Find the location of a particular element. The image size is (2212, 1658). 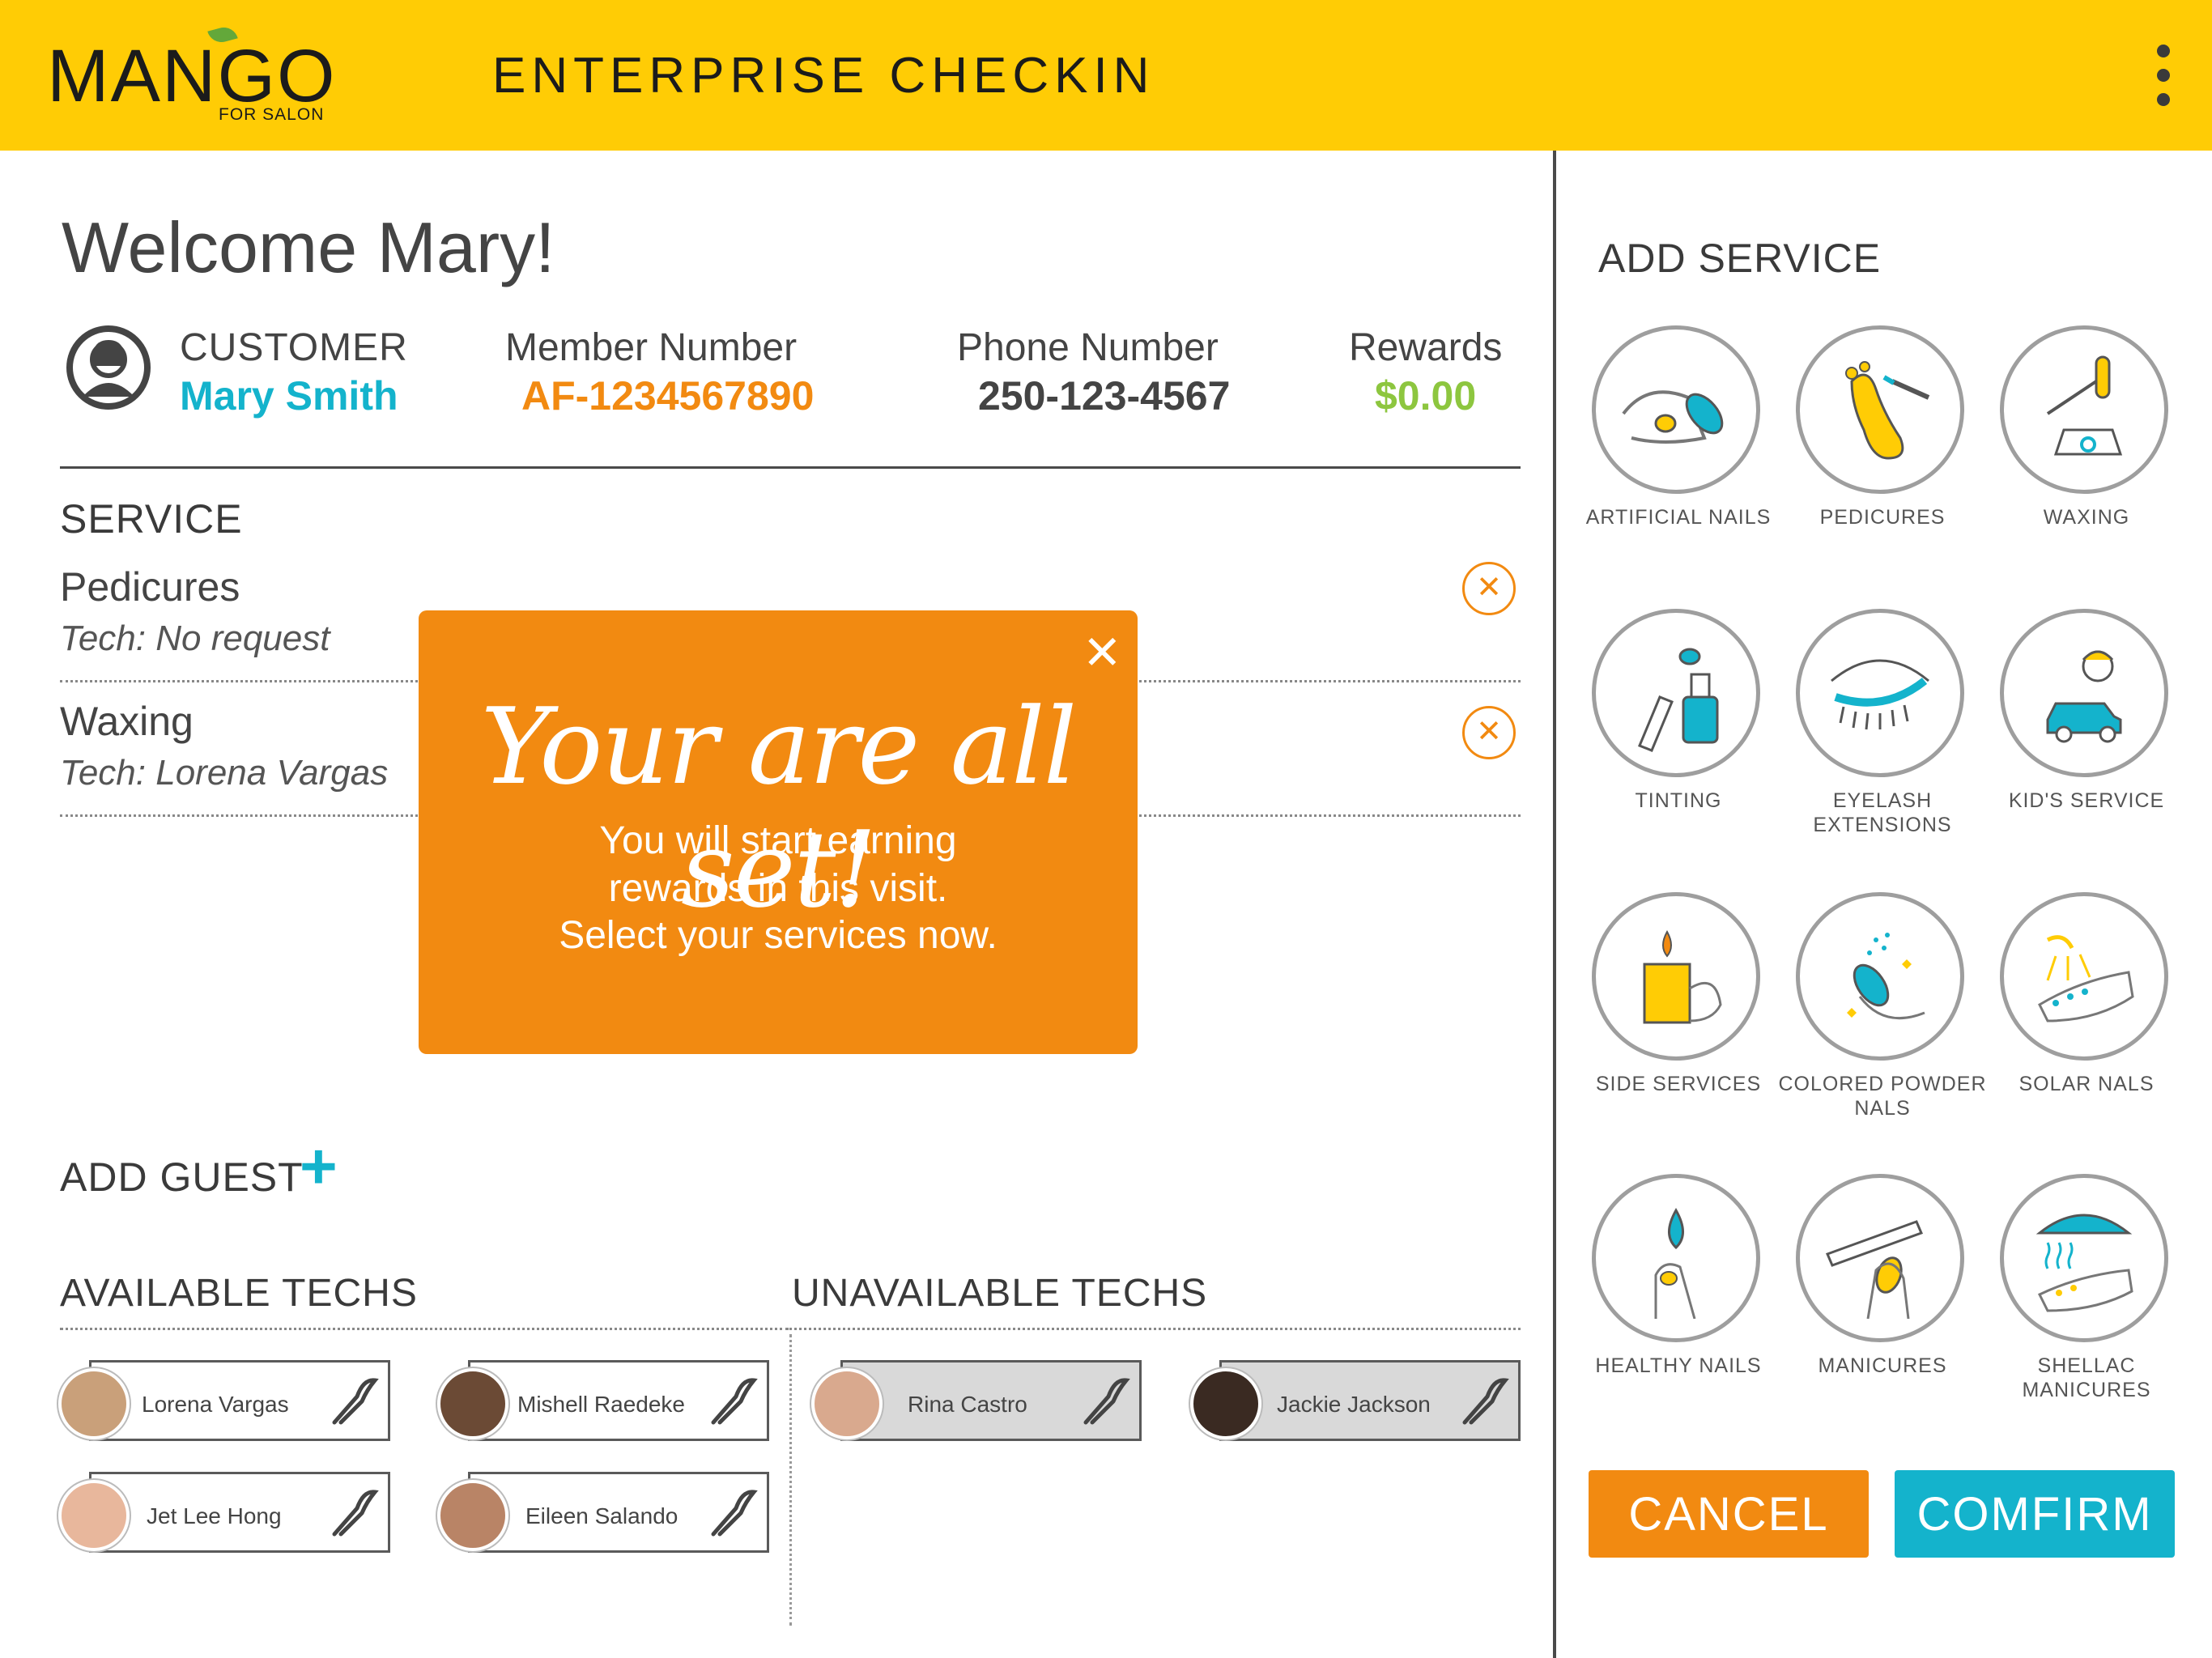

phone-label: Phone Number is located at coordinates (1088, 347).